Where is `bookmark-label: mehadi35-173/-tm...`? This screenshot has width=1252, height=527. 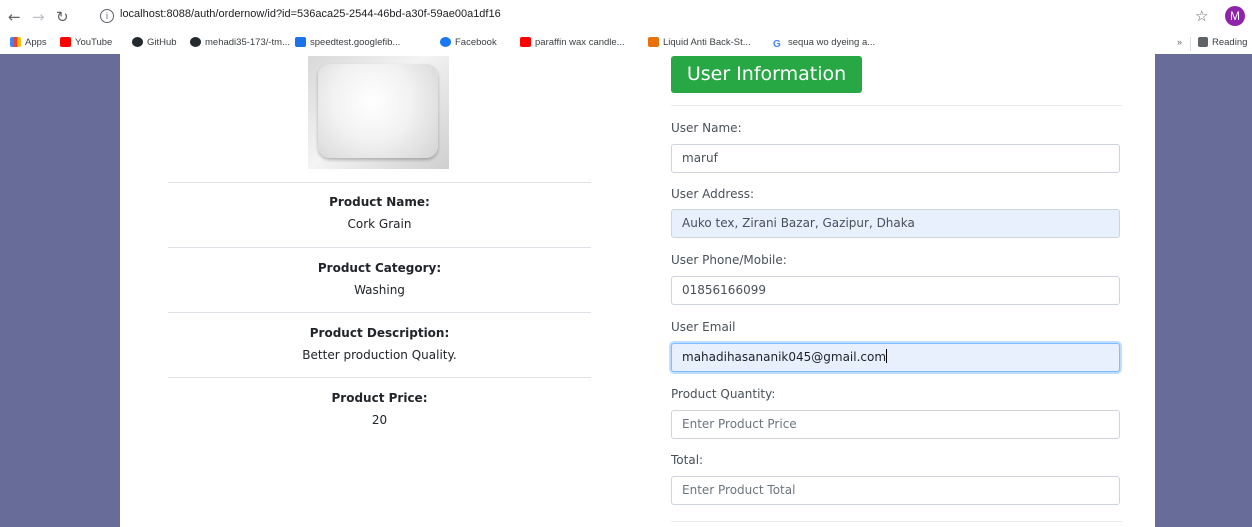
bookmark-label: mehadi35-173/-tm... is located at coordinates (248, 42).